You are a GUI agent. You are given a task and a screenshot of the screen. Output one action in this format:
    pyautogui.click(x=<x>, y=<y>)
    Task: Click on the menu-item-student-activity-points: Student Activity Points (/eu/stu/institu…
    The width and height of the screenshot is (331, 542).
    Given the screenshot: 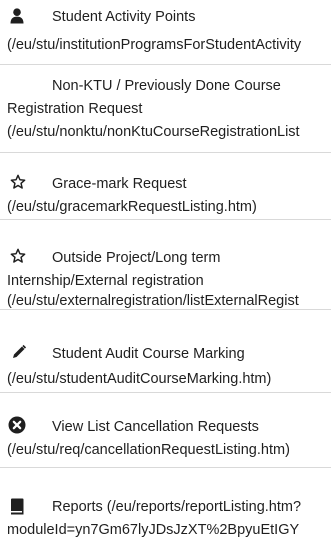 What is the action you would take?
    pyautogui.click(x=165, y=32)
    